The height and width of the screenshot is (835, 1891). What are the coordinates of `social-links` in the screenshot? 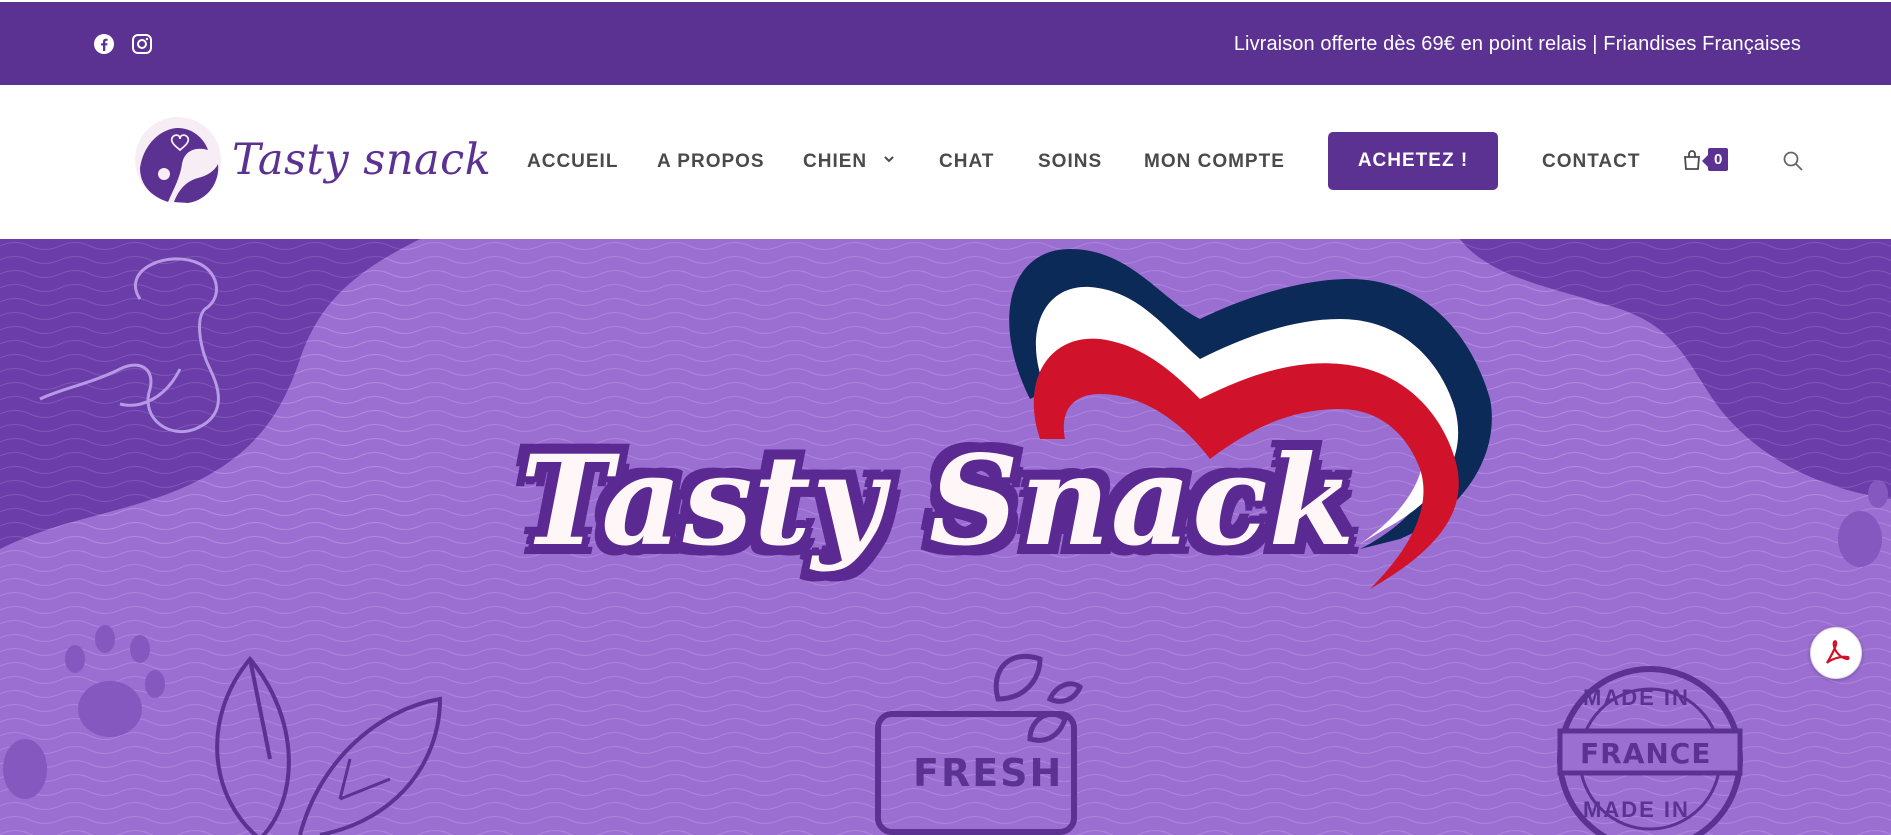 It's located at (123, 44).